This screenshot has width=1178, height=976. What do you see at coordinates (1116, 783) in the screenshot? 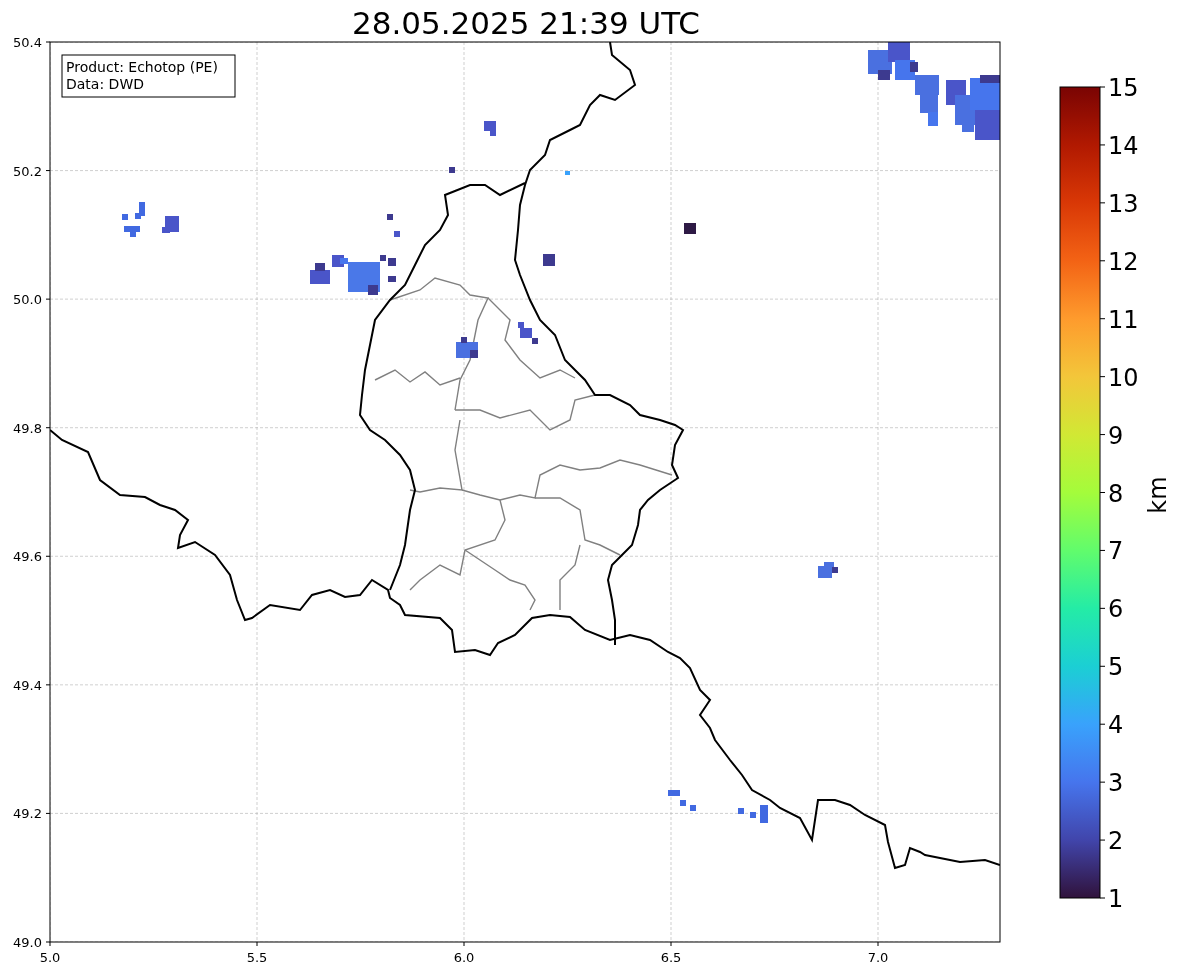
I see `colorbar-tick-label: 3` at bounding box center [1116, 783].